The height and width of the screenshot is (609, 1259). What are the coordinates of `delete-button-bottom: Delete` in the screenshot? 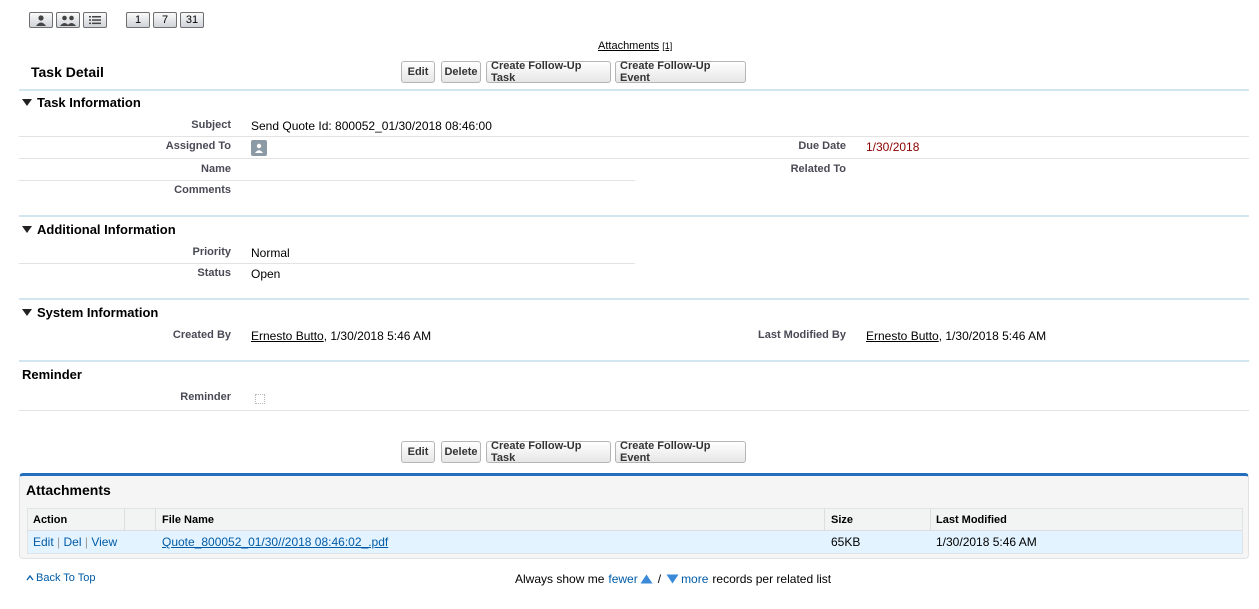 It's located at (461, 452).